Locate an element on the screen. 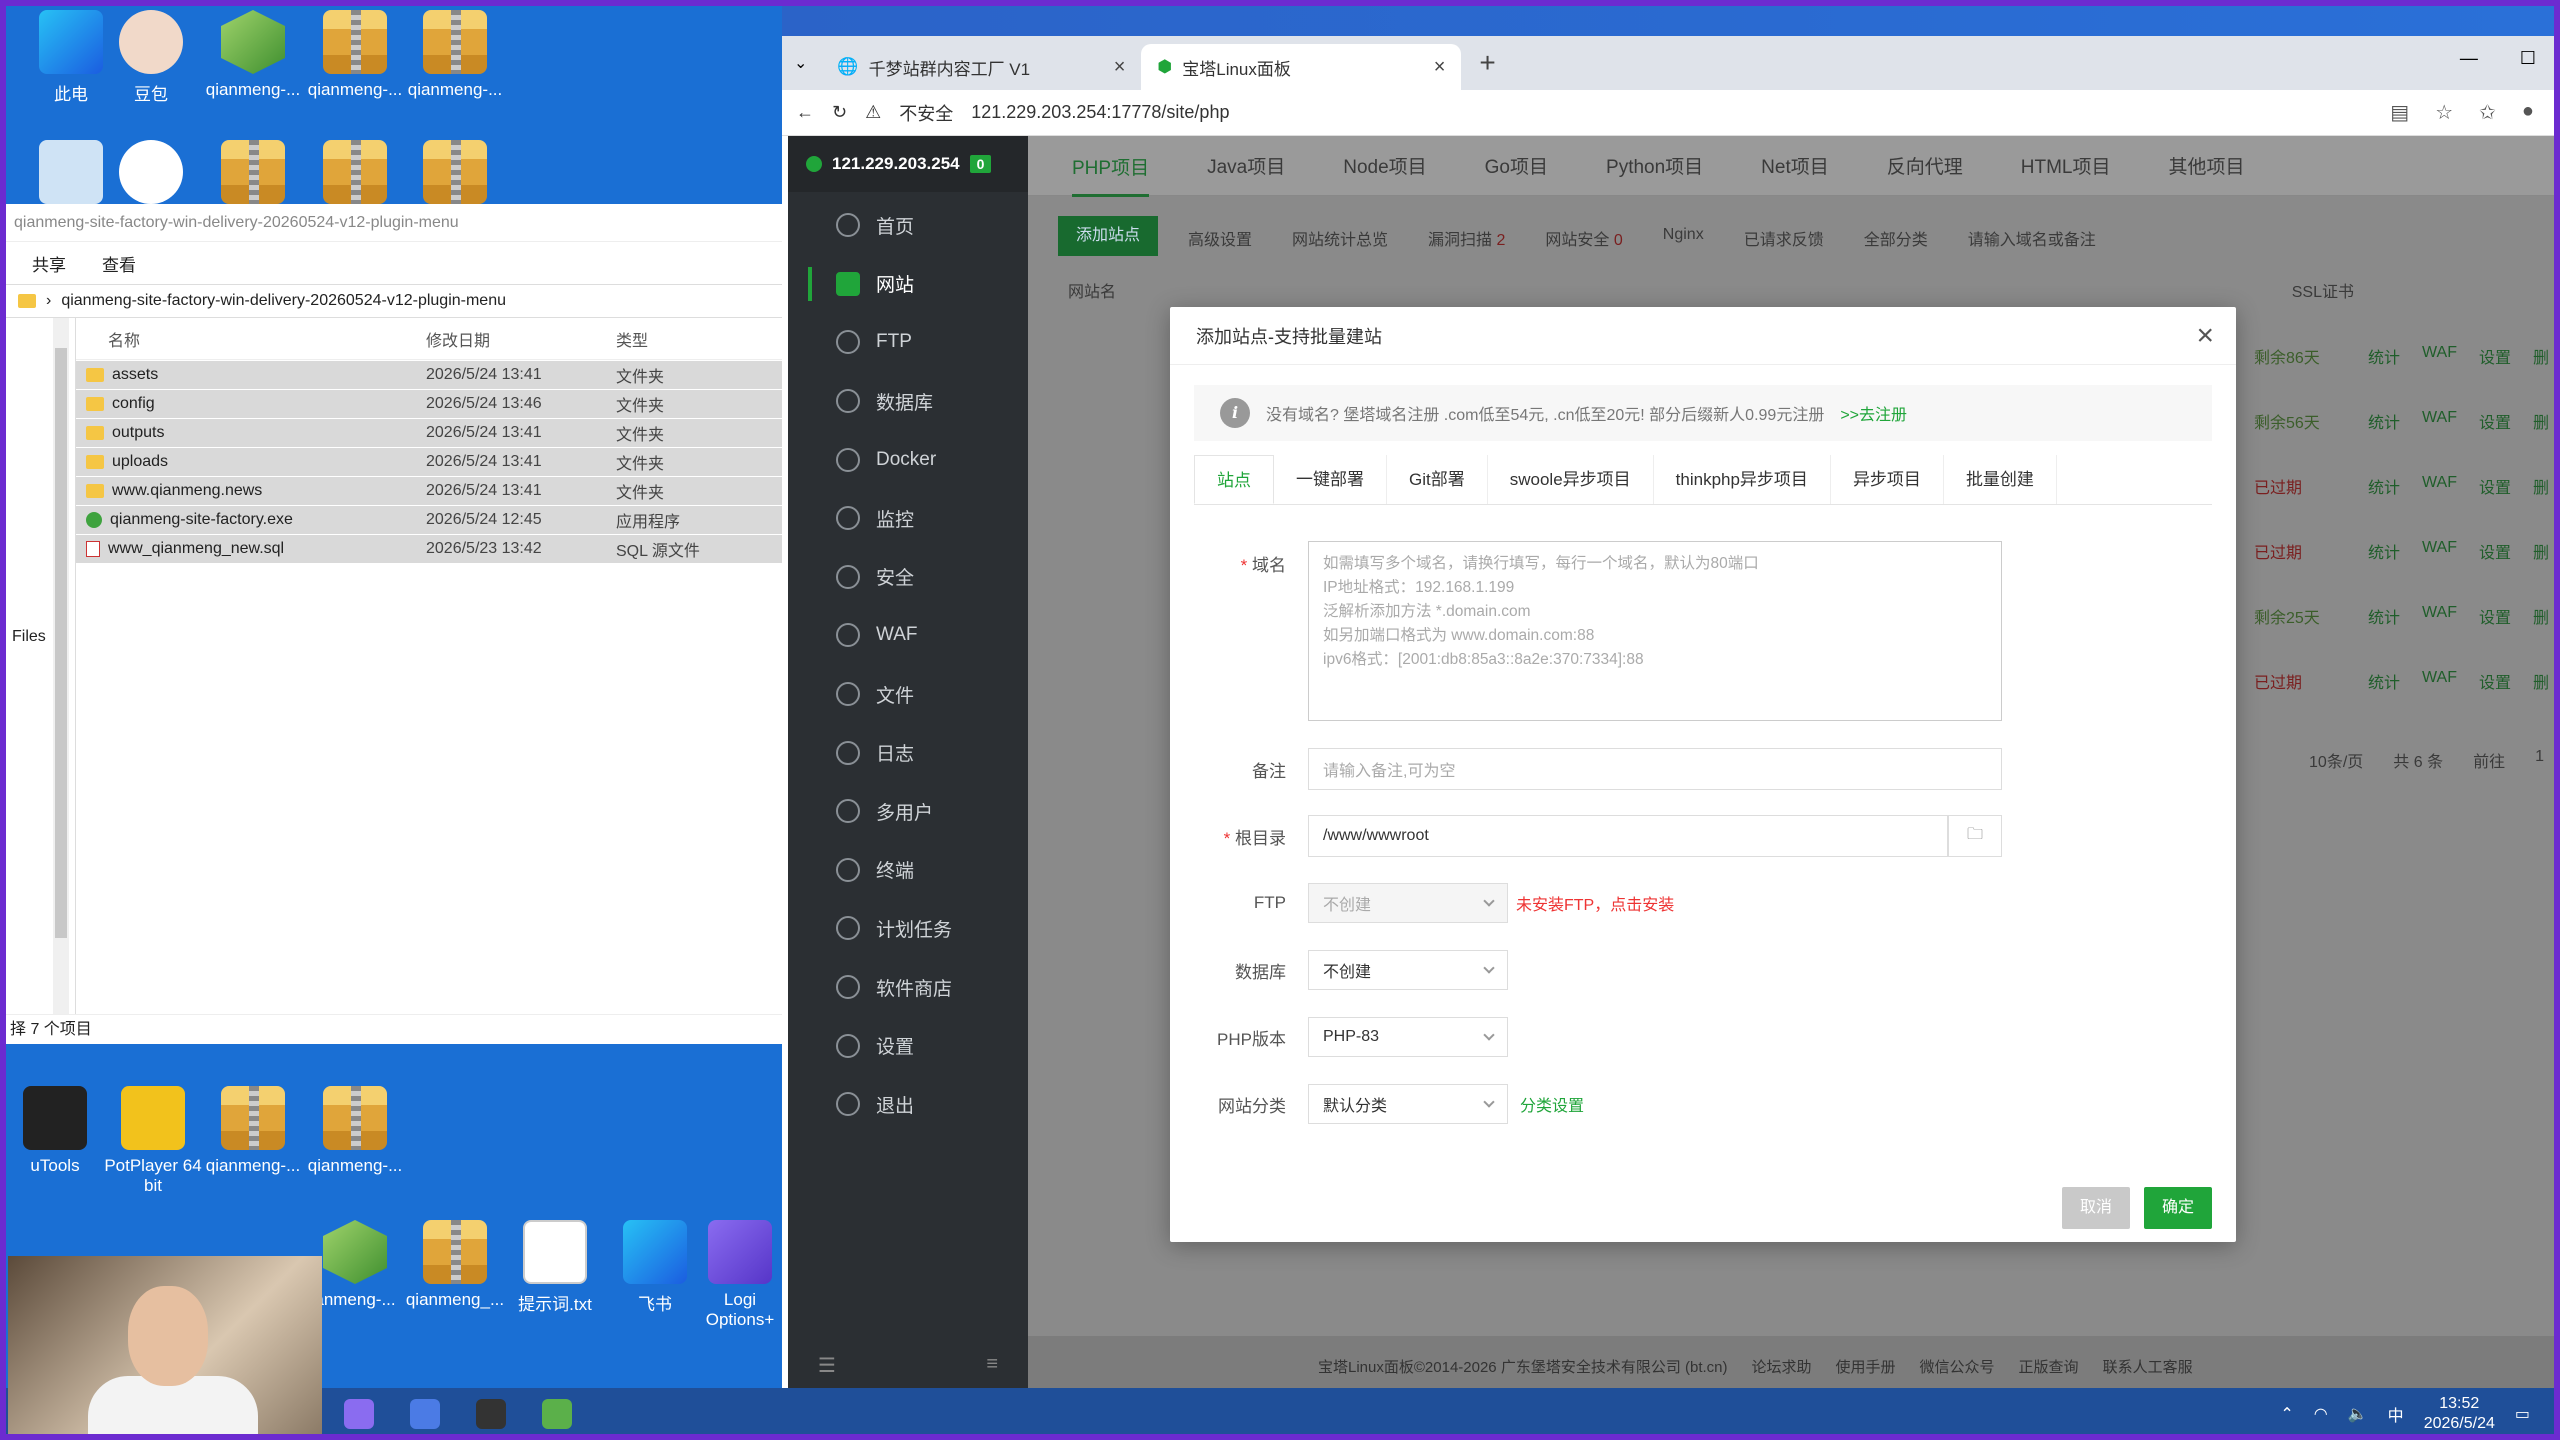 Image resolution: width=2560 pixels, height=1440 pixels. desktop-icon-zip-c is located at coordinates (455, 175).